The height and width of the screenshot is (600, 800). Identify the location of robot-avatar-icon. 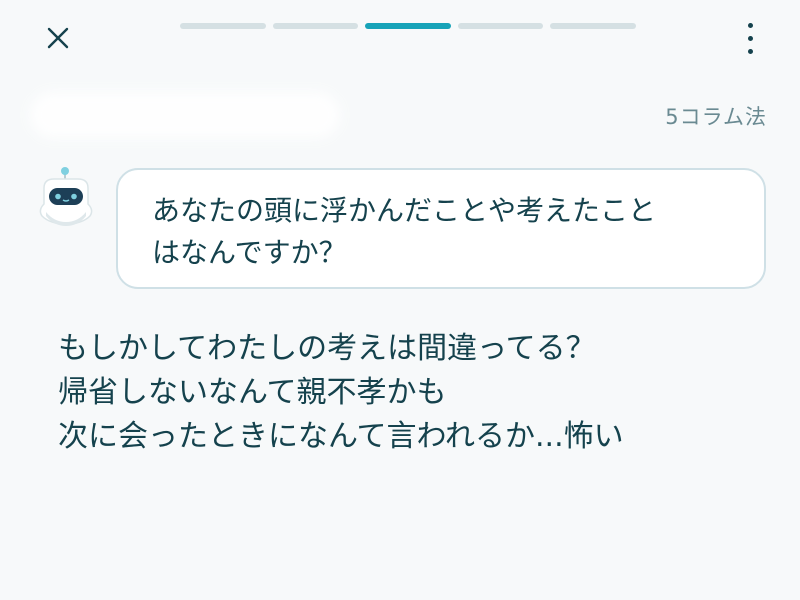
(66, 196).